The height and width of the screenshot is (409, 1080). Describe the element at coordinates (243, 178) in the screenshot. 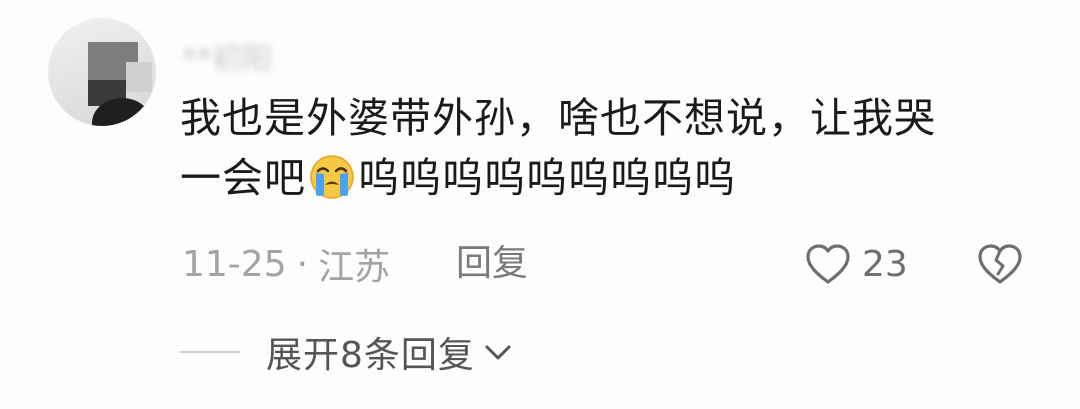

I see `comment-text-segment: 一会吧` at that location.